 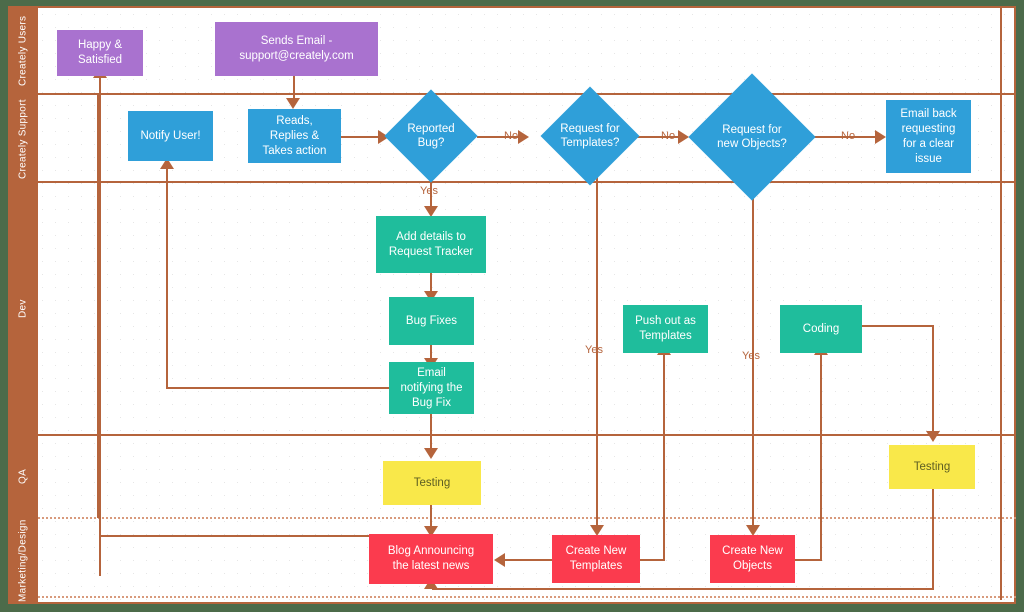 I want to click on connector-createobjects-to-coding-h, so click(x=808, y=560).